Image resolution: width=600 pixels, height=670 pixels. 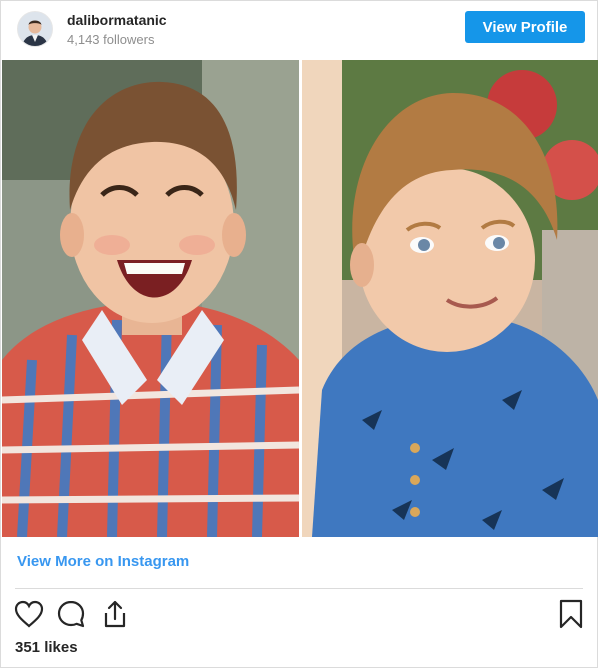 What do you see at coordinates (71, 614) in the screenshot?
I see `comment-icon` at bounding box center [71, 614].